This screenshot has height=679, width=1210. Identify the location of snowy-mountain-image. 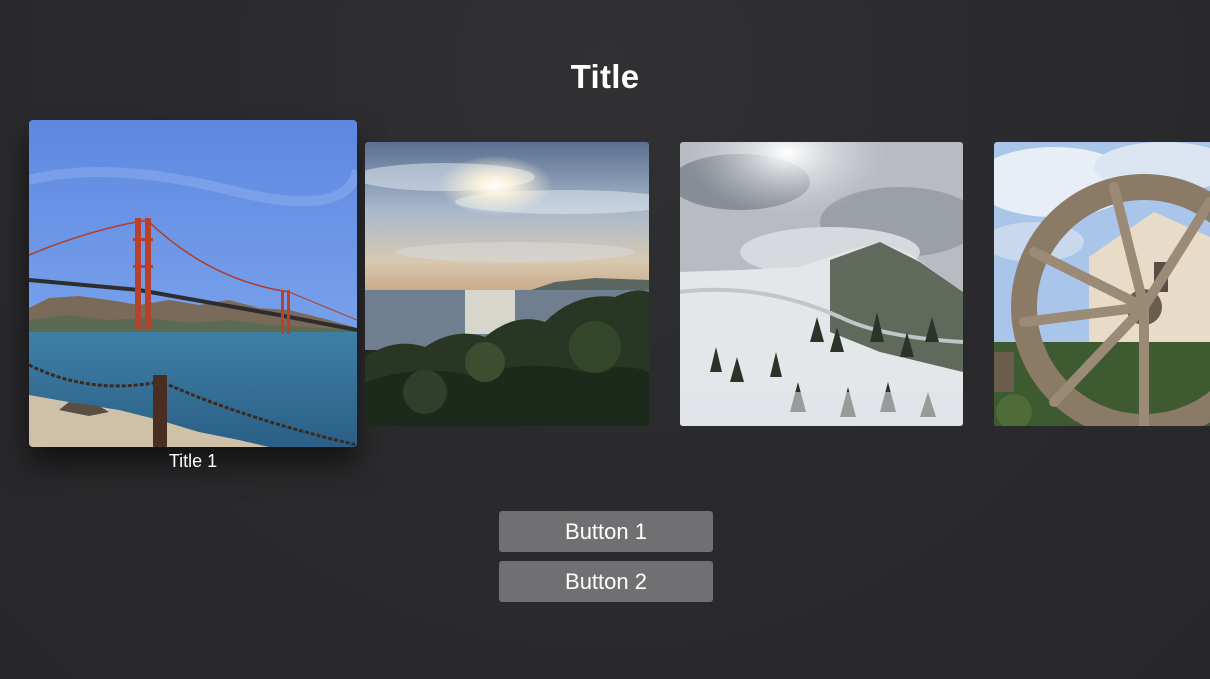
(821, 284).